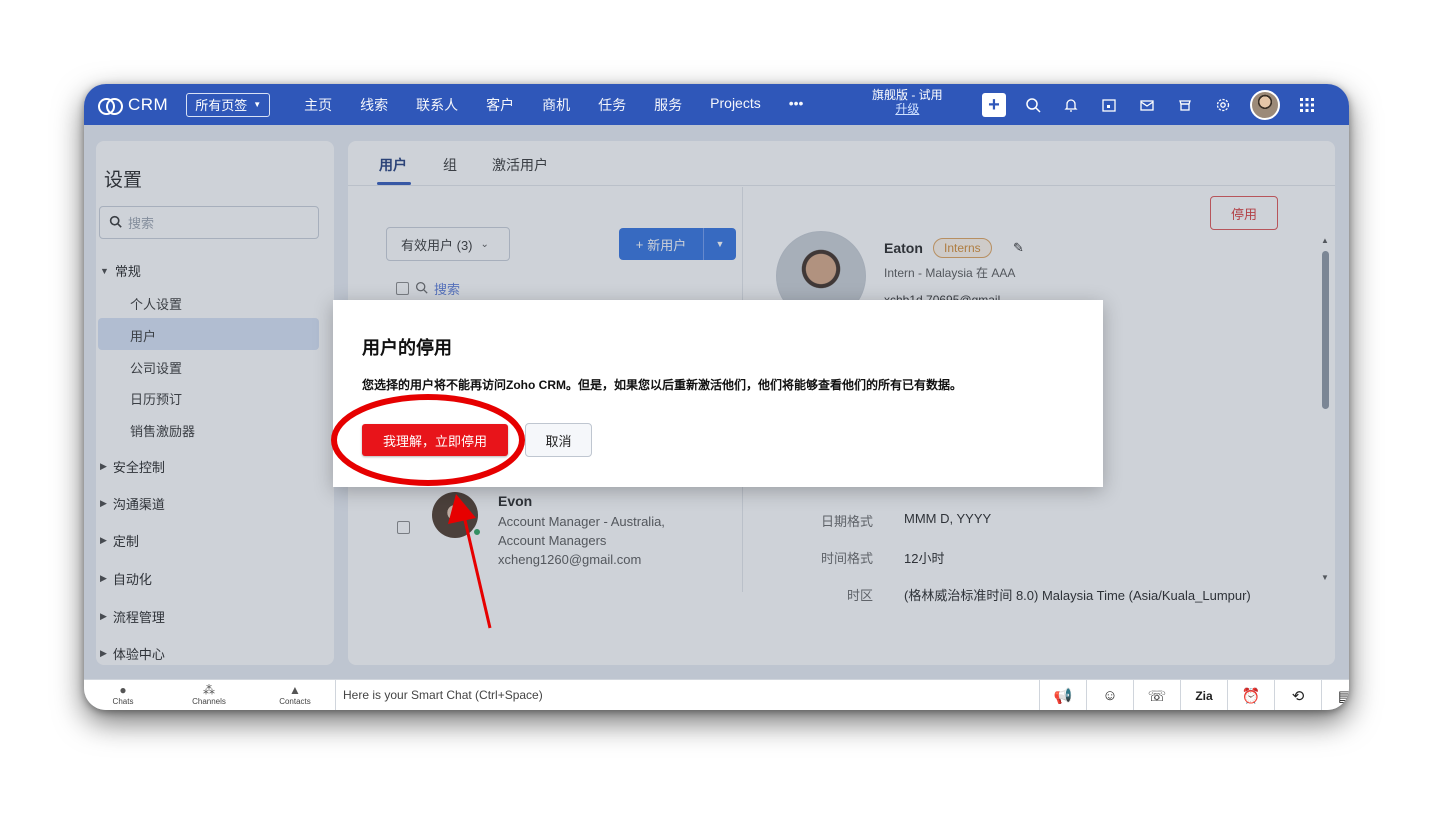 The image size is (1454, 815). I want to click on bottombar-tools: 📢 ☺ ☏ Zia ⏰ ⟲ ▤, so click(1194, 695).